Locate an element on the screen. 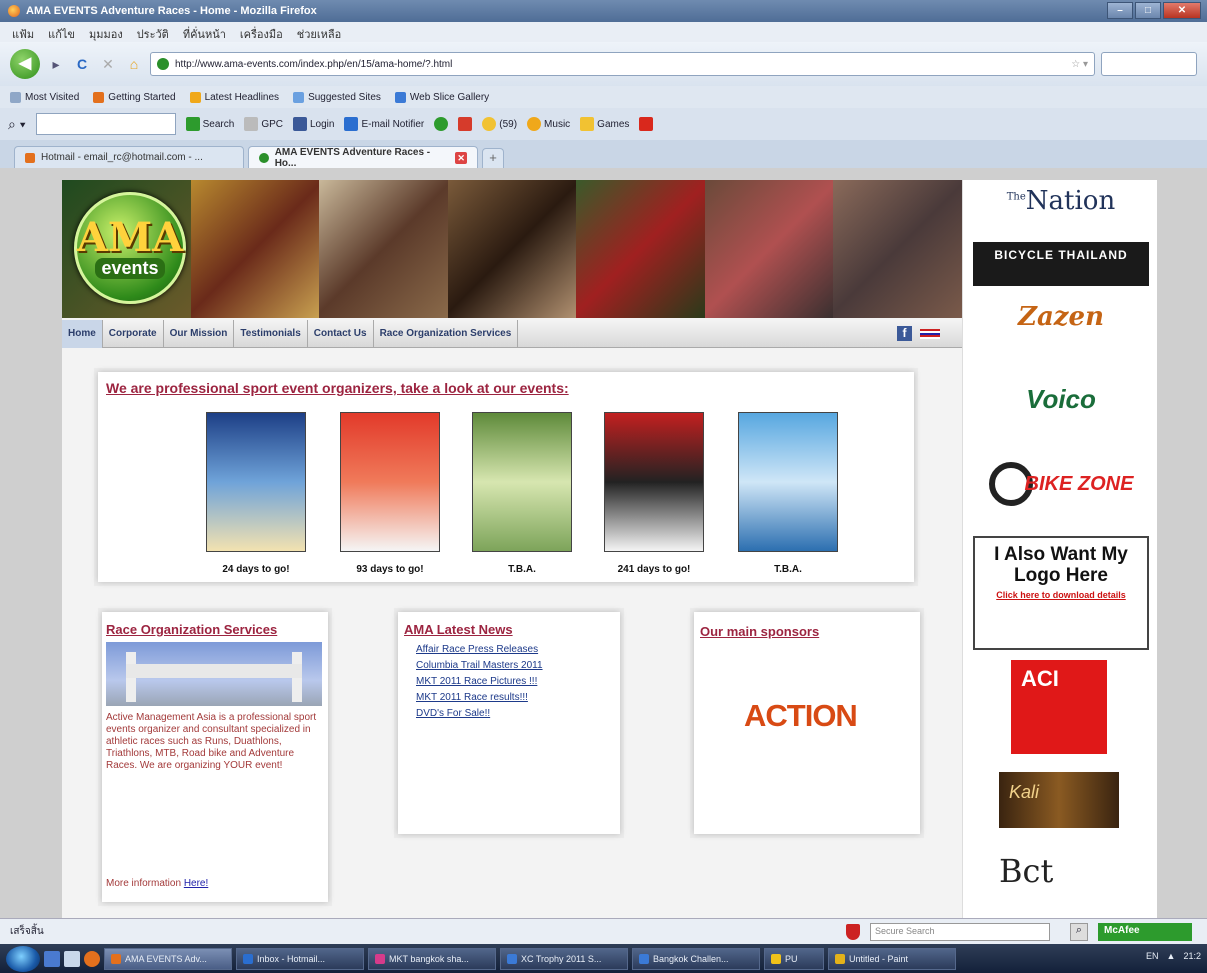  nav-corporate: Corporate is located at coordinates (133, 333).